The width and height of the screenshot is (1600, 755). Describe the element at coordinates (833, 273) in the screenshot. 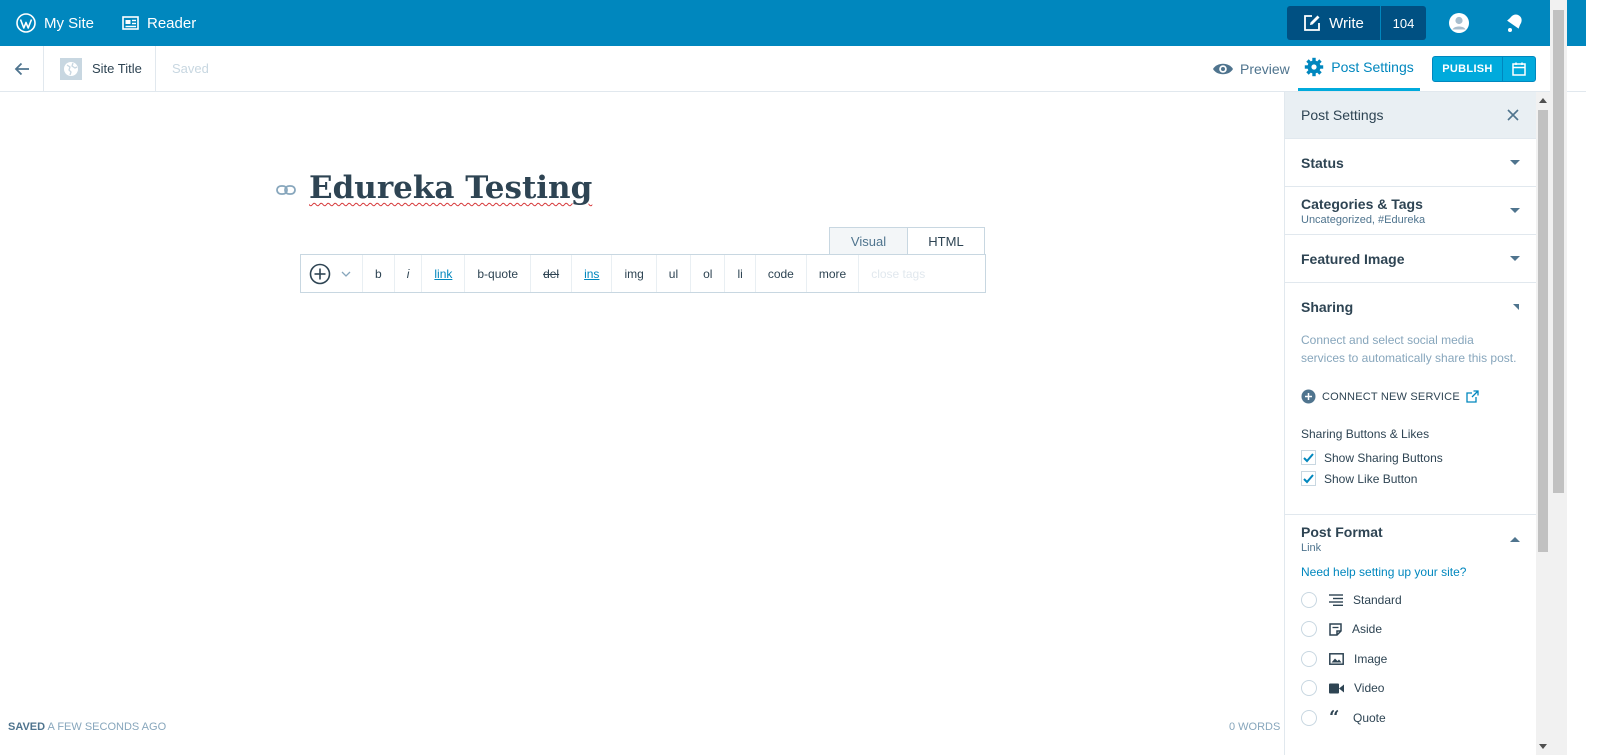

I see `more-button: more` at that location.